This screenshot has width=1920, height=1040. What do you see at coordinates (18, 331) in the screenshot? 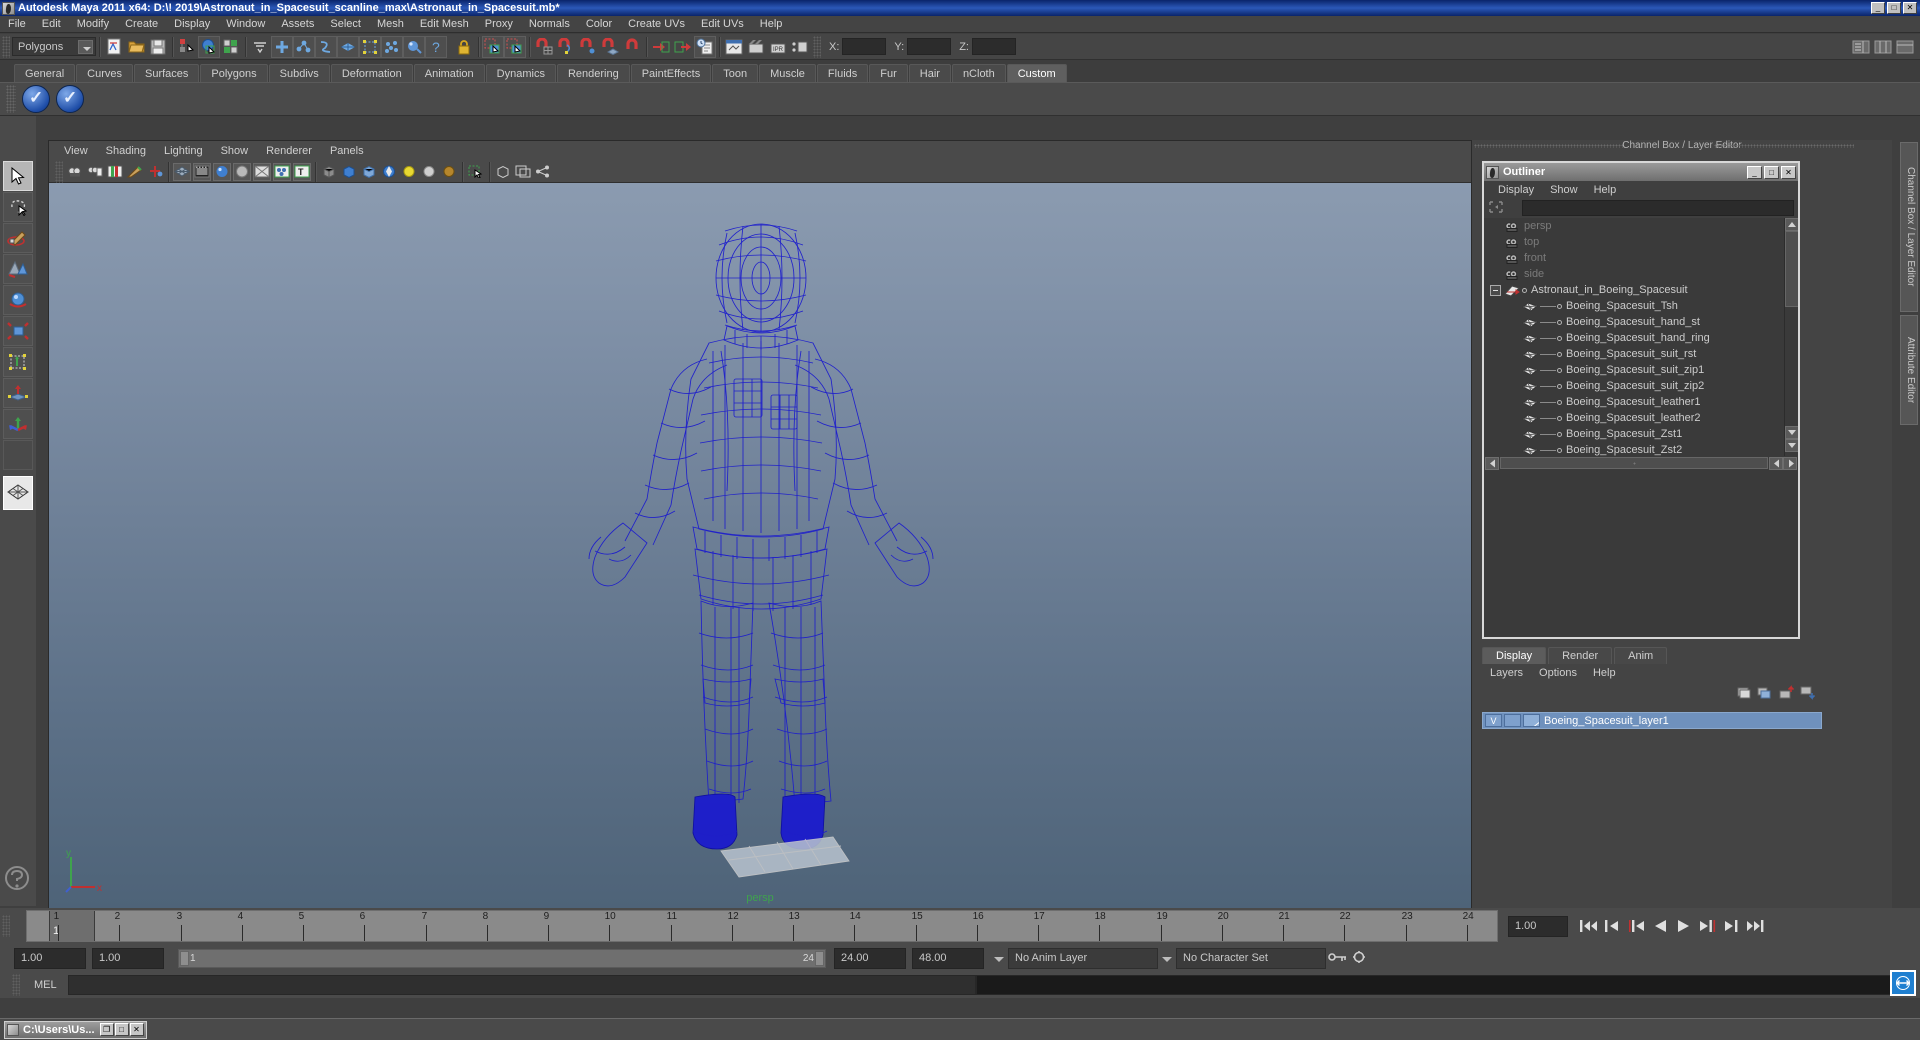
I see `scale-tool` at bounding box center [18, 331].